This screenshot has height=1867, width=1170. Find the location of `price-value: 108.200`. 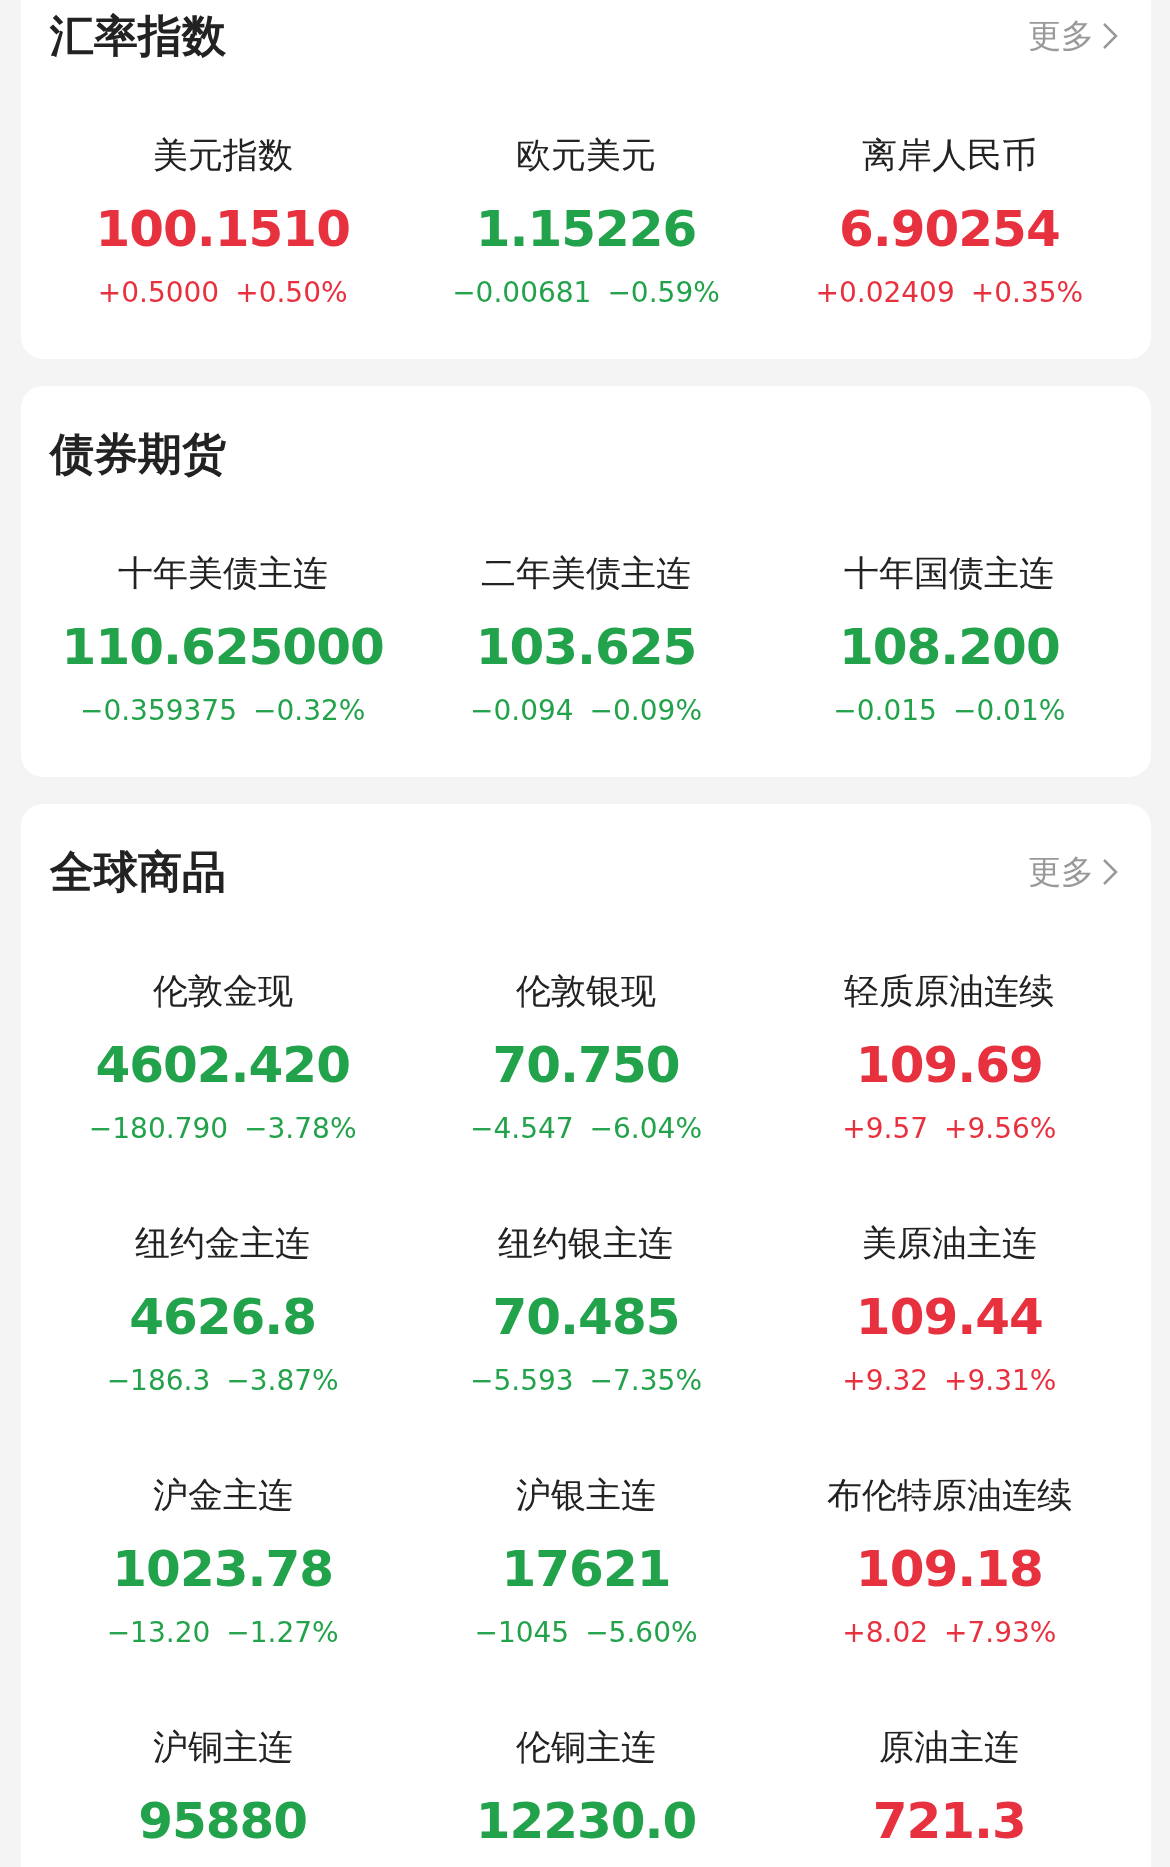

price-value: 108.200 is located at coordinates (949, 647).